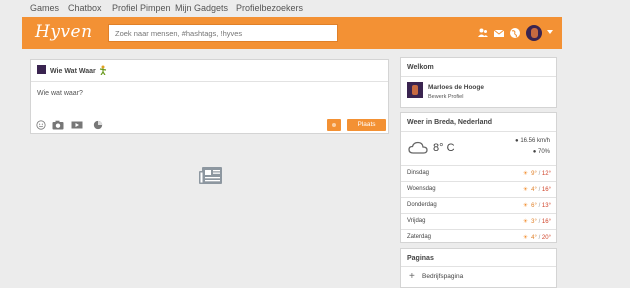 The height and width of the screenshot is (288, 630). Describe the element at coordinates (210, 175) in the screenshot. I see `newspaper-icon` at that location.